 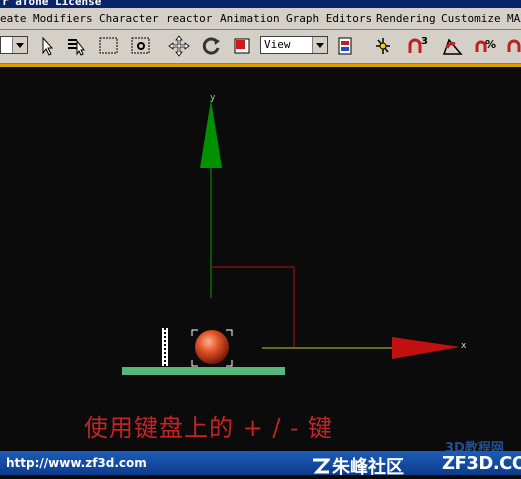 I want to click on spinner-snap-button, so click(x=511, y=46).